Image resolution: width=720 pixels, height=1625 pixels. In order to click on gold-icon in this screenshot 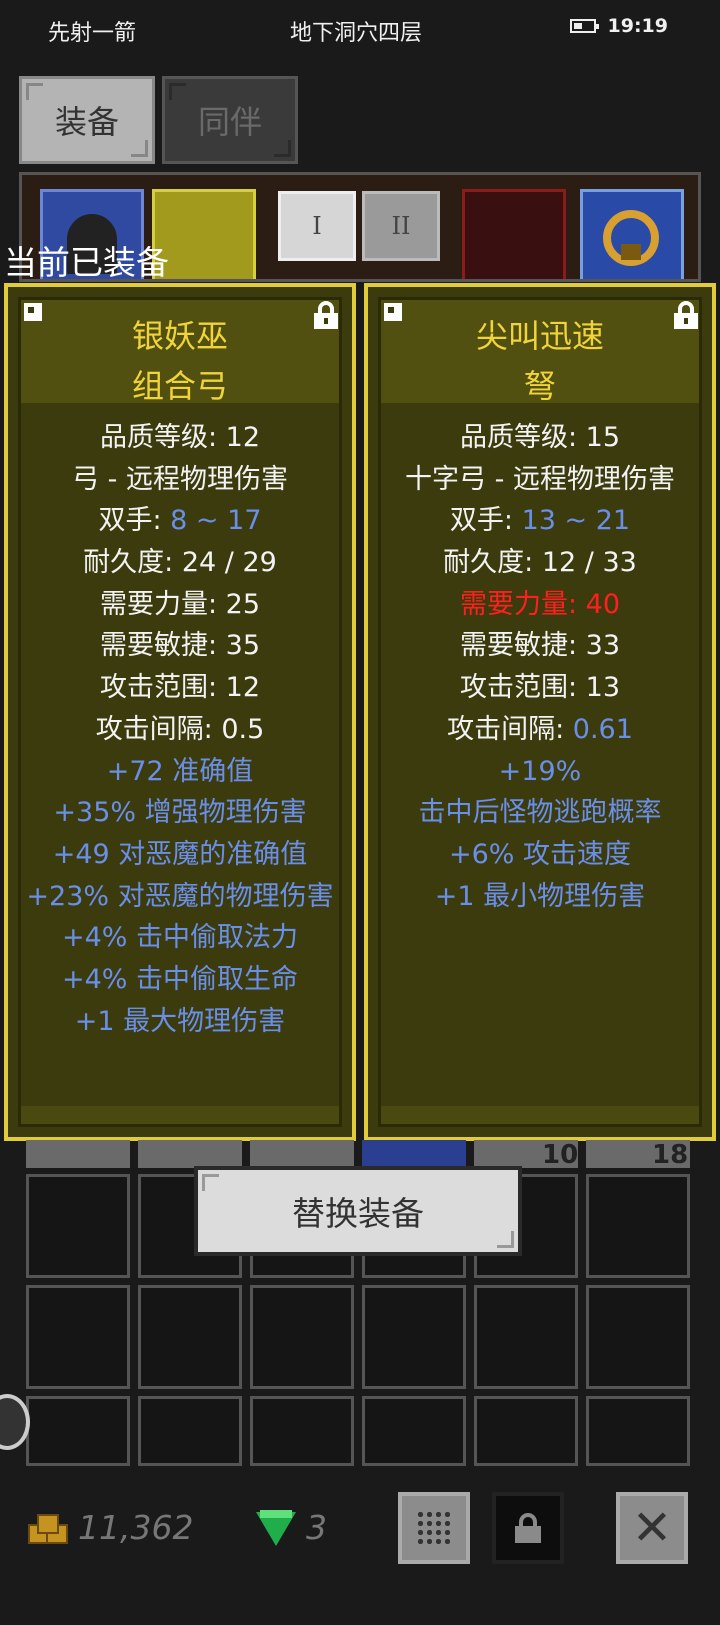, I will do `click(48, 1529)`.